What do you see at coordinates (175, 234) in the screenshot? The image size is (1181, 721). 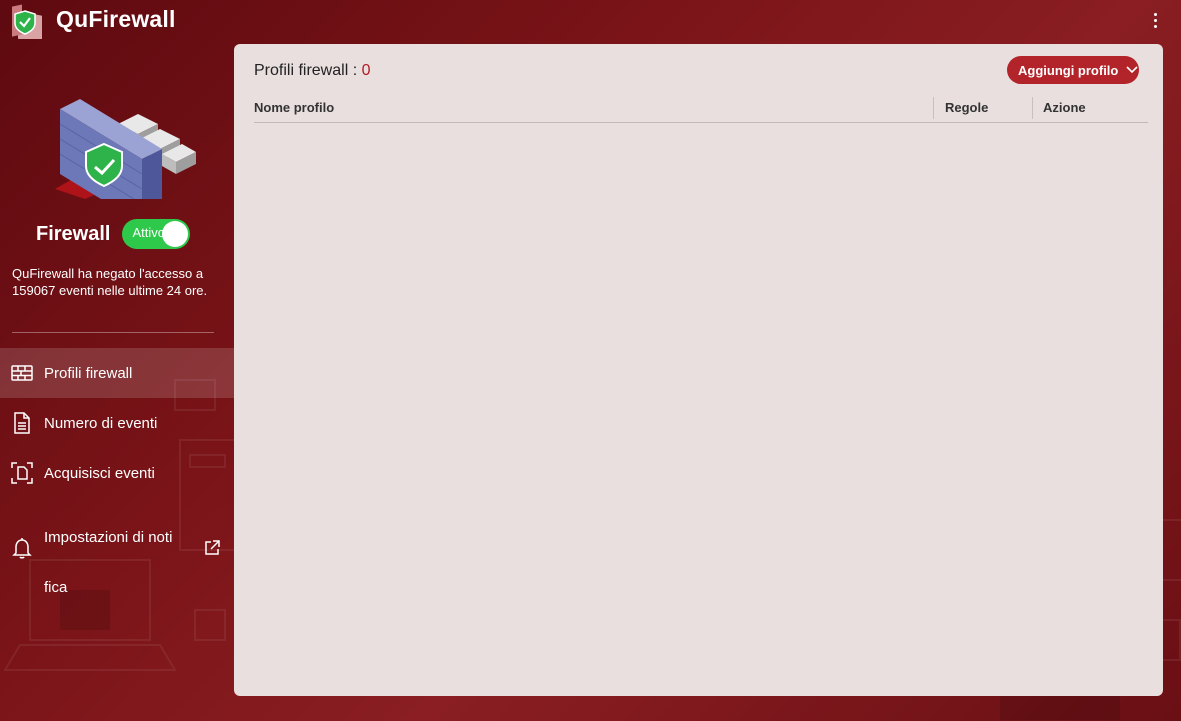 I see `toggle-knob` at bounding box center [175, 234].